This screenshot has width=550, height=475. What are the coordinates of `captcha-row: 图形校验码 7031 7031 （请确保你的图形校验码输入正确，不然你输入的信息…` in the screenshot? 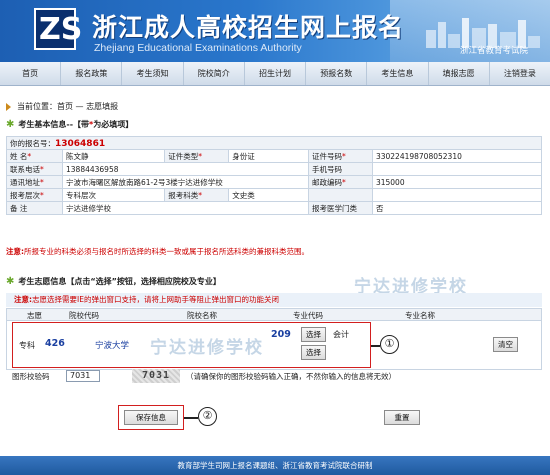 It's located at (274, 376).